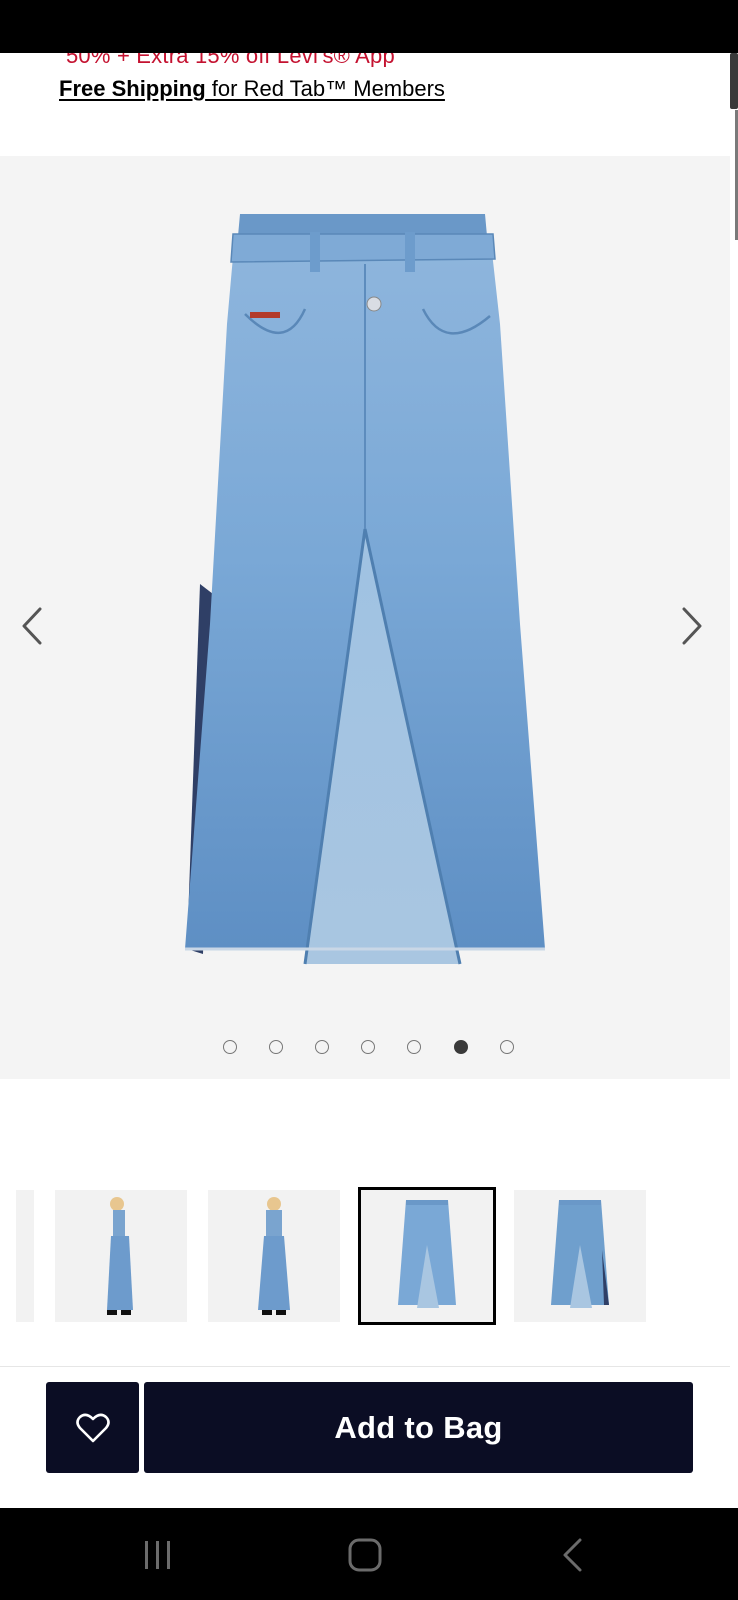 This screenshot has height=1600, width=738. Describe the element at coordinates (132, 88) in the screenshot. I see `free-shipping-bold: Free Shipping` at that location.